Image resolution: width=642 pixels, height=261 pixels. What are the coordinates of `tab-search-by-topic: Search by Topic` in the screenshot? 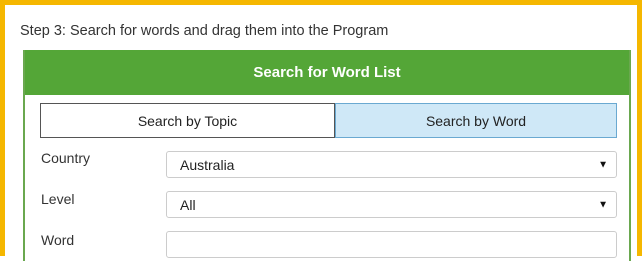 It's located at (187, 120).